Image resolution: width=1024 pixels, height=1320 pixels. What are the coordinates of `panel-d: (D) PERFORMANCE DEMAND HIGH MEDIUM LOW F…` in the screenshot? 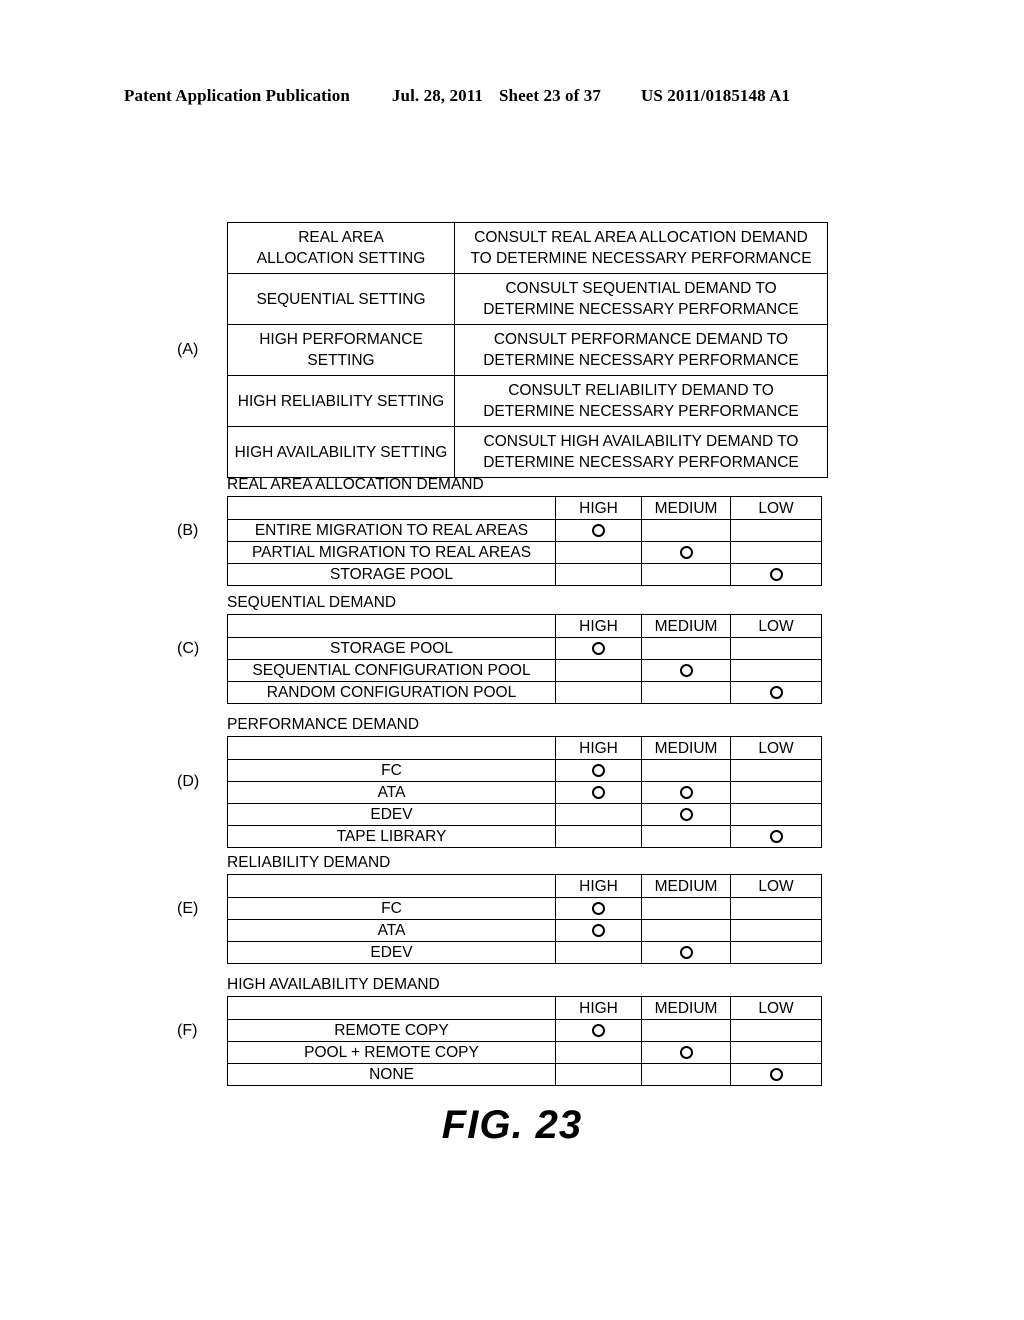 It's located at (499, 782).